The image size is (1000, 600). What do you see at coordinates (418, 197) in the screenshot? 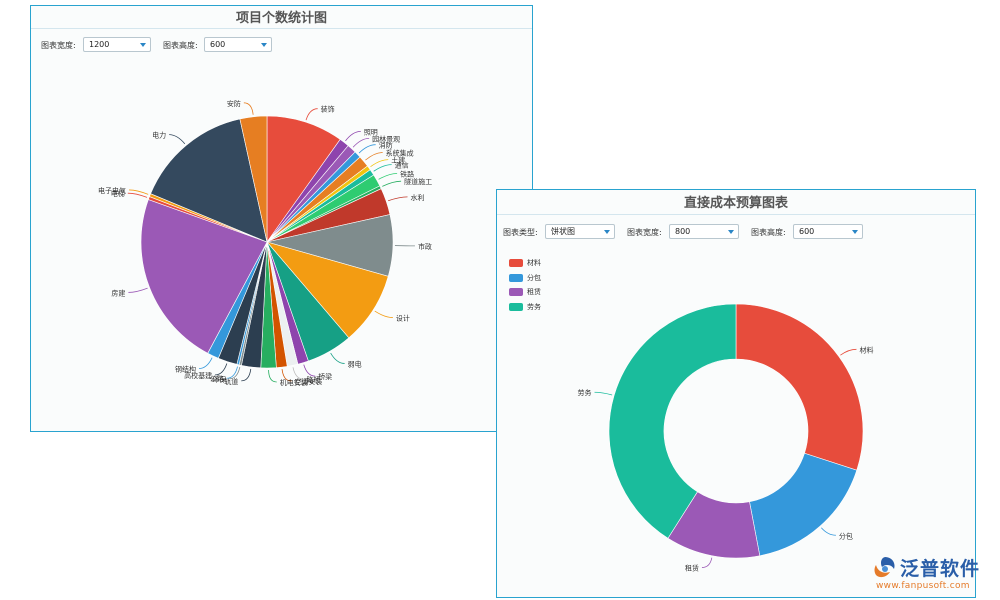
I see `chart1-slice-label: 水利` at bounding box center [418, 197].